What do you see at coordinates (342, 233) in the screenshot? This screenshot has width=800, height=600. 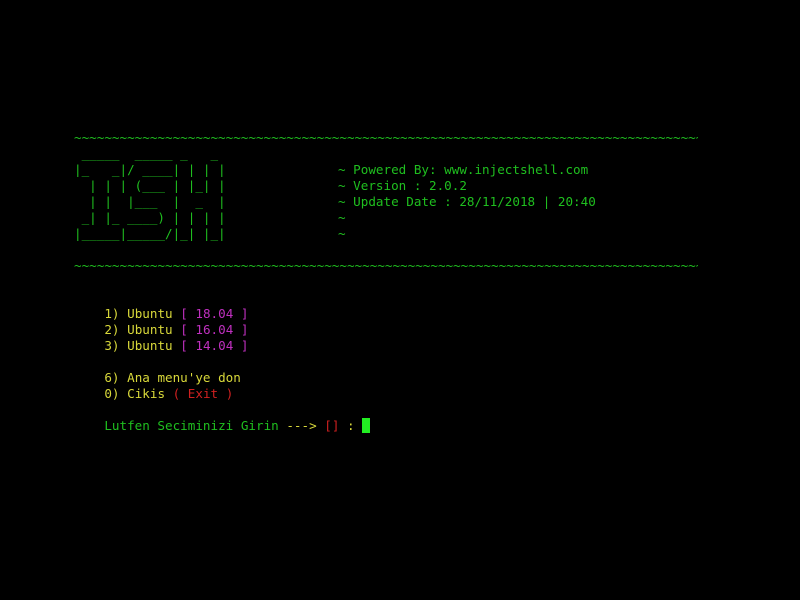 I see `info-blank-2: ~` at bounding box center [342, 233].